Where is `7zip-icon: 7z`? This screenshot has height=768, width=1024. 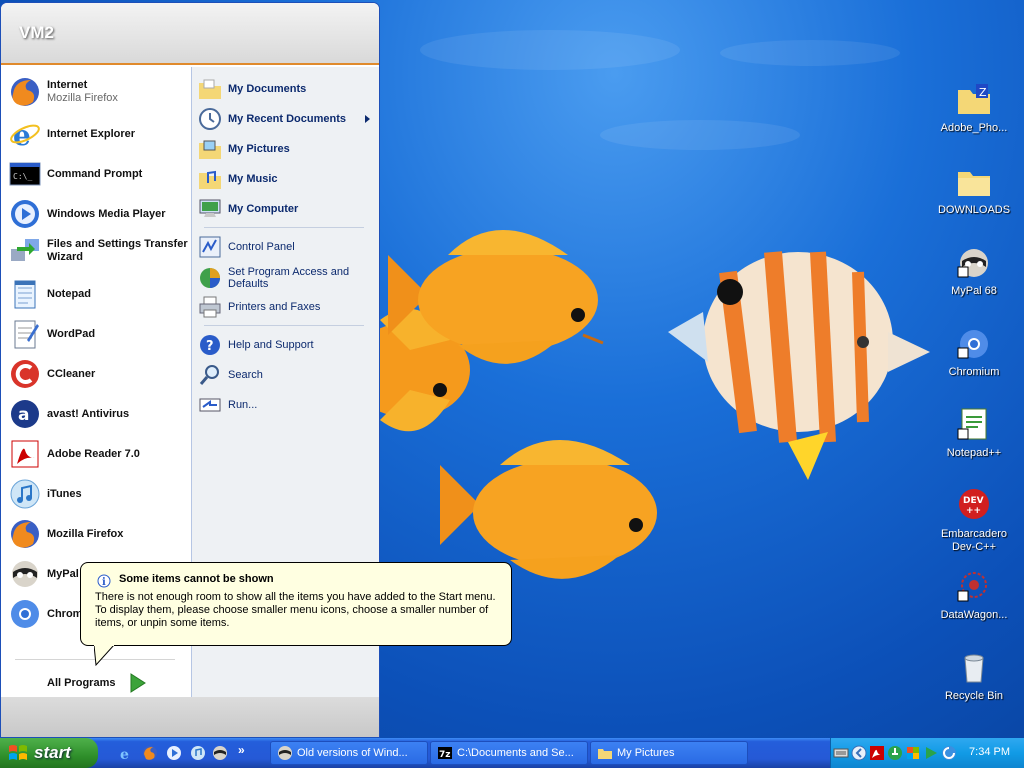
7zip-icon: 7z is located at coordinates (445, 753).